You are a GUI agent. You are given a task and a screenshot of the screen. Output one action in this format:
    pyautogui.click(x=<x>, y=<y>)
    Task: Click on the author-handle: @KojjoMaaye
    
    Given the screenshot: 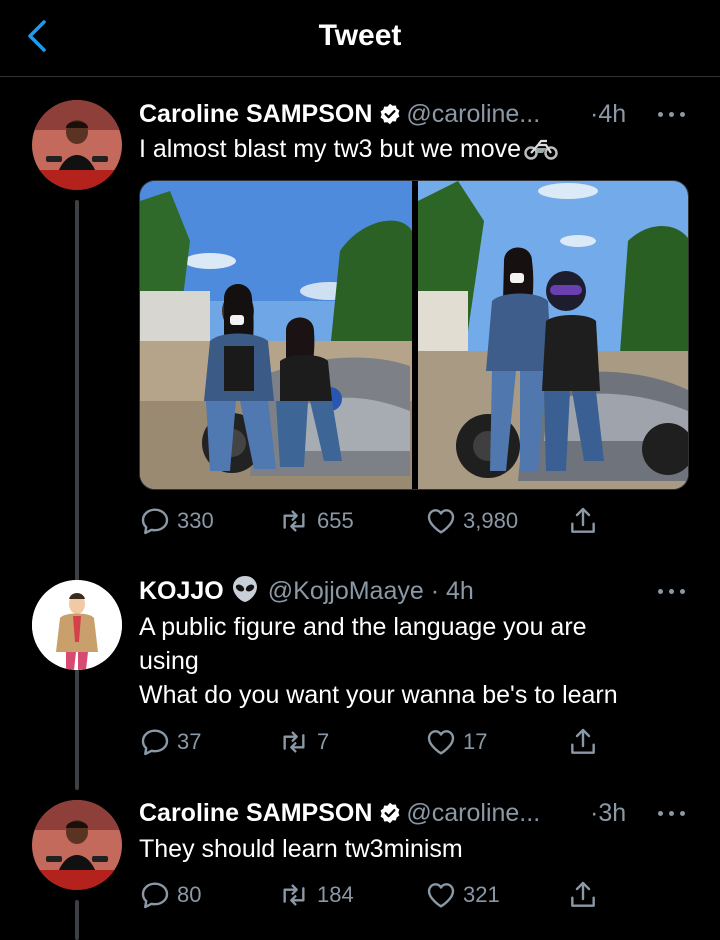 What is the action you would take?
    pyautogui.click(x=346, y=591)
    